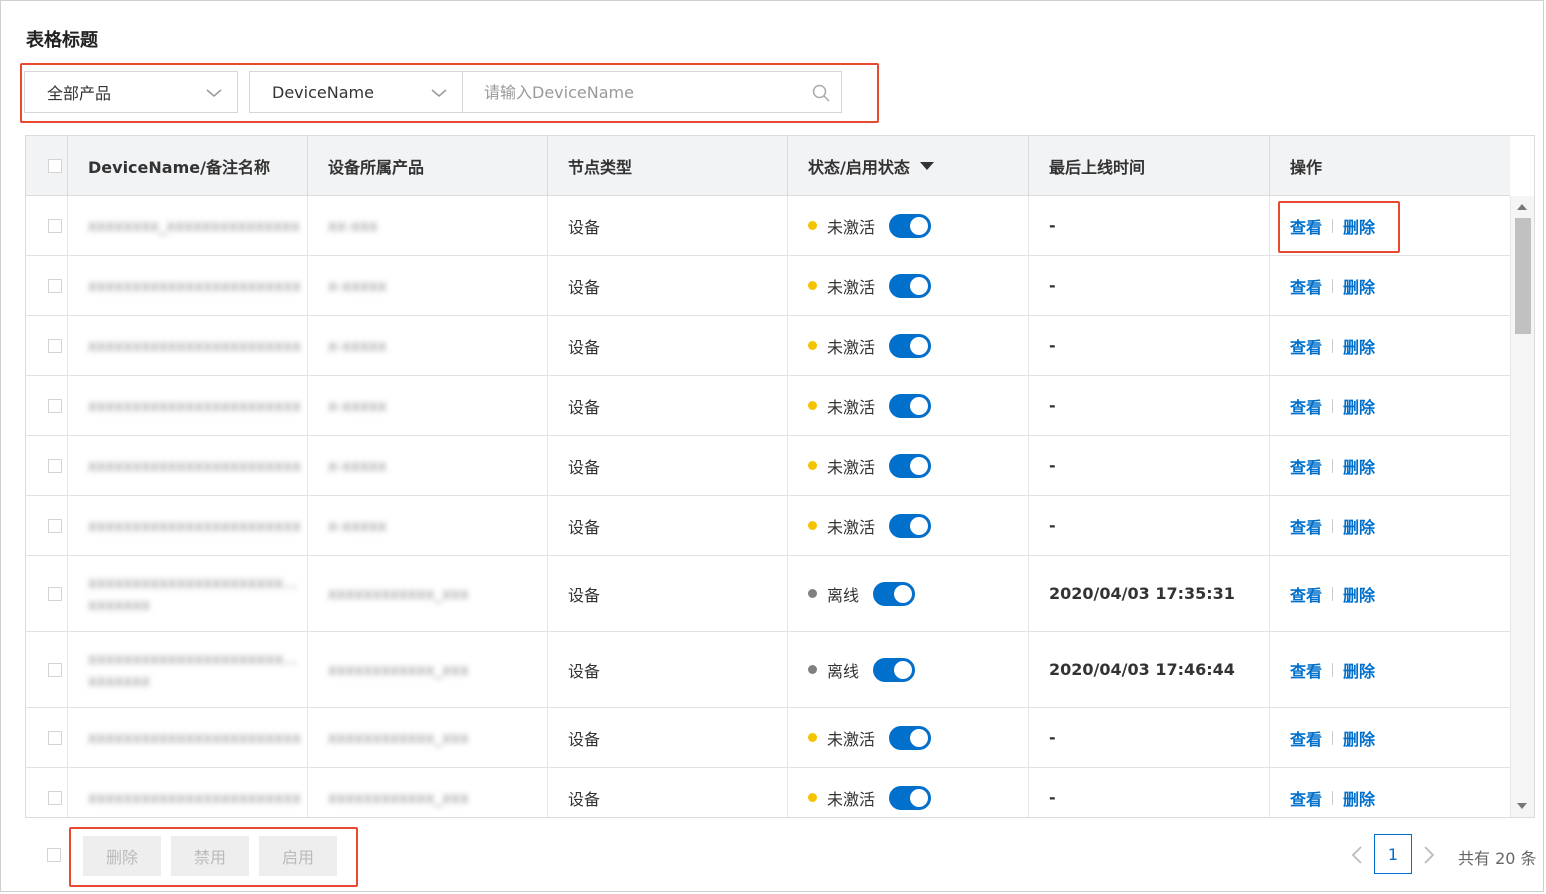  What do you see at coordinates (47, 225) in the screenshot?
I see `row-select-cell` at bounding box center [47, 225].